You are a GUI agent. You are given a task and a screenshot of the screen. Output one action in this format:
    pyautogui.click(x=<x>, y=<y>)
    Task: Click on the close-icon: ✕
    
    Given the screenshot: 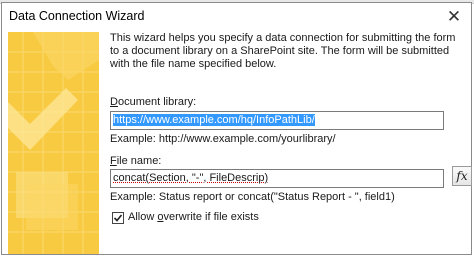 What is the action you would take?
    pyautogui.click(x=454, y=17)
    